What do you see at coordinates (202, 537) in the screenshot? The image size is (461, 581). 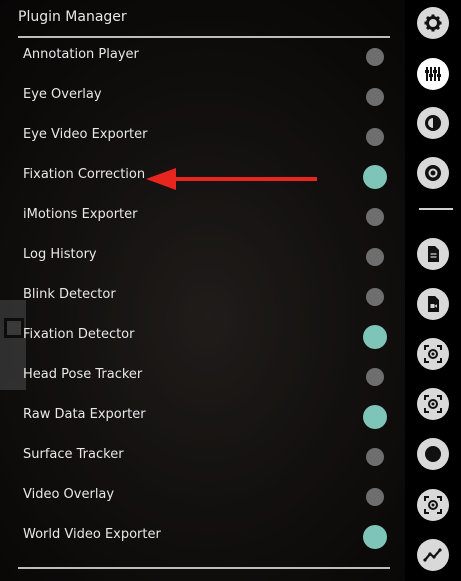 I see `plugin-row-world-video-exporter: World Video Exporter` at bounding box center [202, 537].